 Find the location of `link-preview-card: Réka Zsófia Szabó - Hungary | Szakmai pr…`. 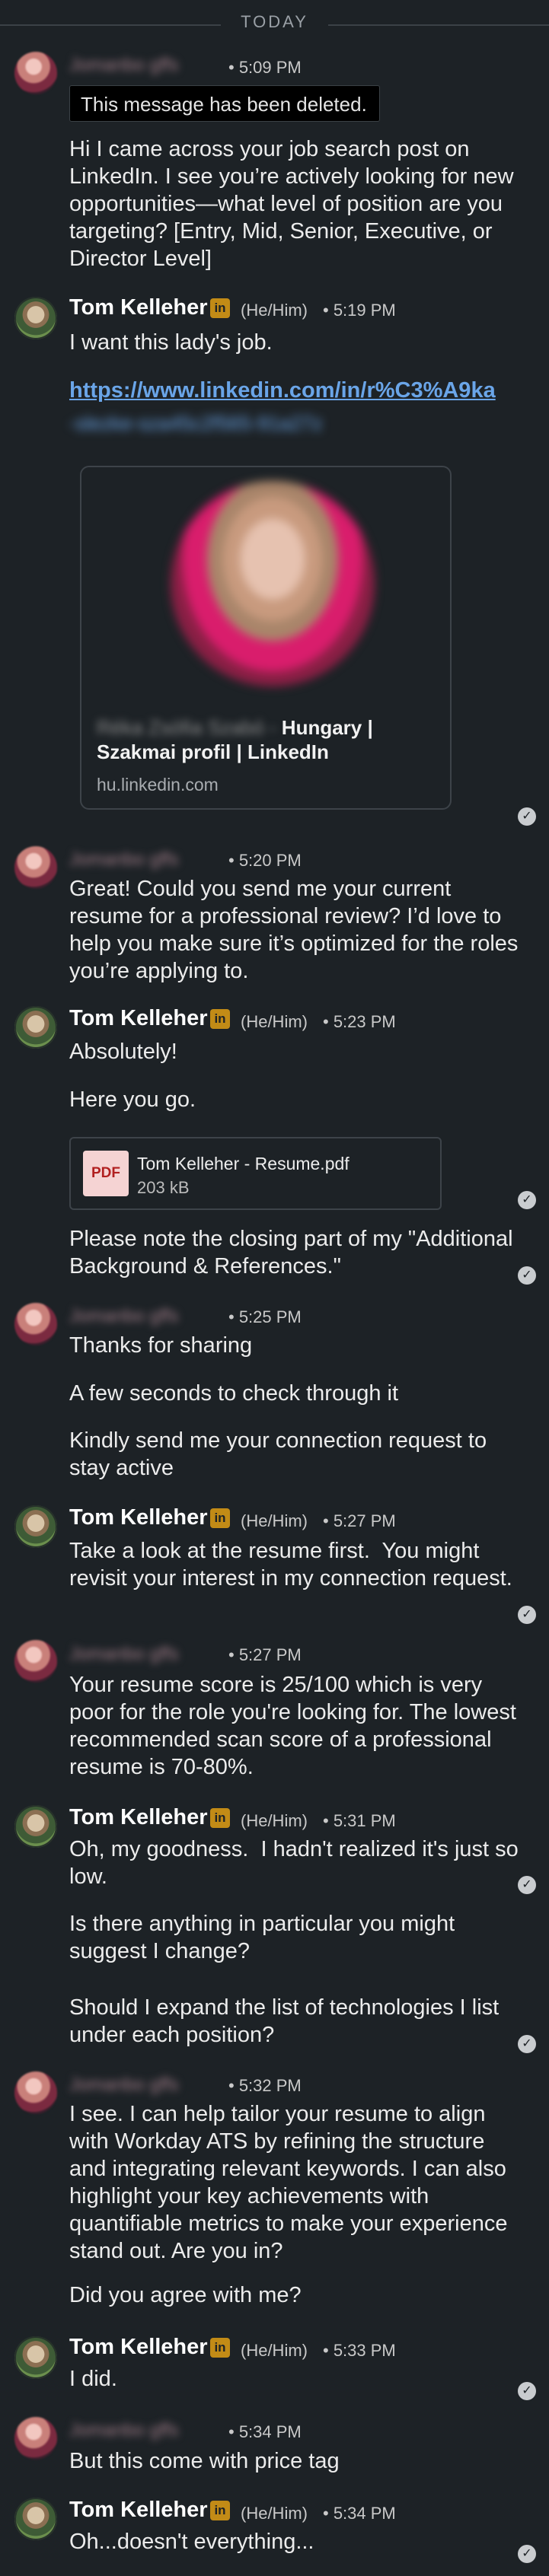

link-preview-card: Réka Zsófia Szabó - Hungary | Szakmai pr… is located at coordinates (266, 638).